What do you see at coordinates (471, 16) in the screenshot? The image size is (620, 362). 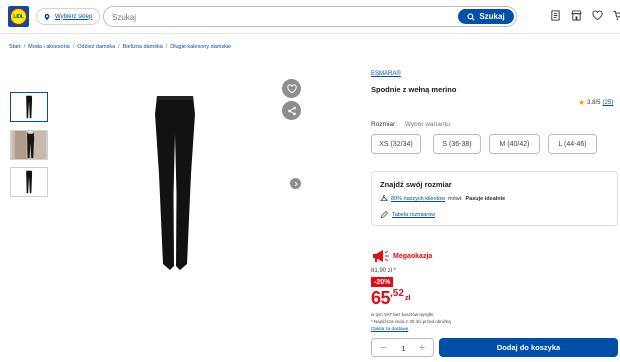 I see `search-icon` at bounding box center [471, 16].